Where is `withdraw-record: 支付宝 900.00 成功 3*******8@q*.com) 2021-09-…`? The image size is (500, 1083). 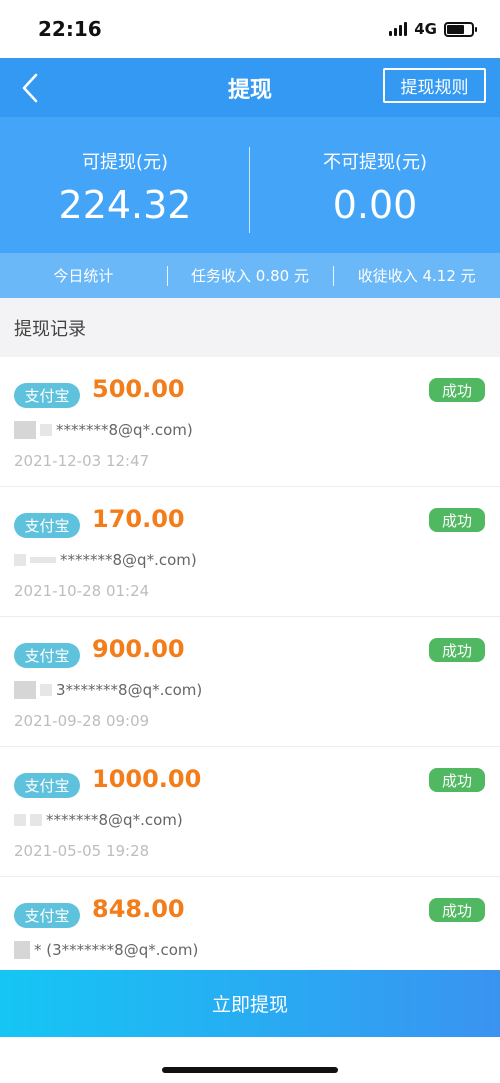 withdraw-record: 支付宝 900.00 成功 3*******8@q*.com) 2021-09-… is located at coordinates (250, 682).